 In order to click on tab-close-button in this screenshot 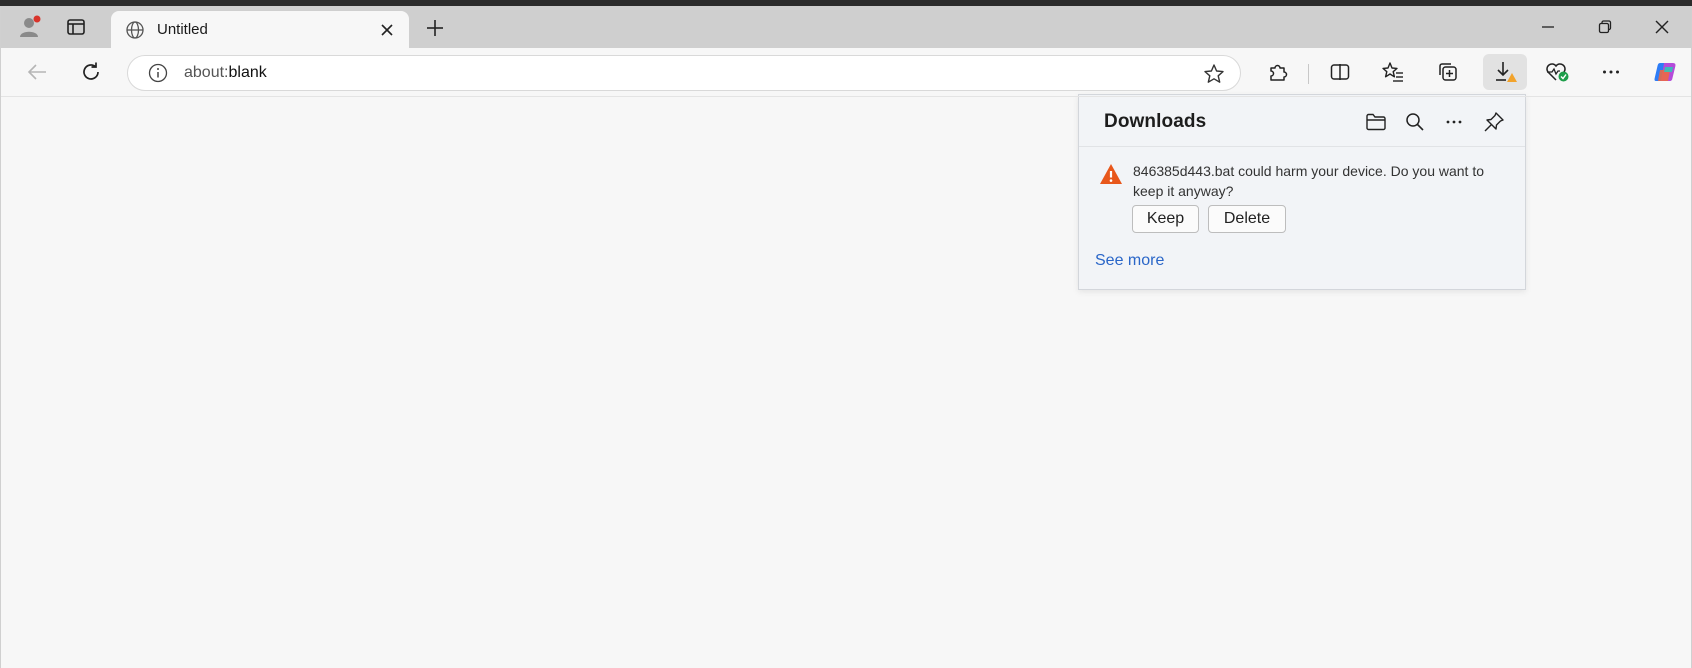, I will do `click(387, 30)`.